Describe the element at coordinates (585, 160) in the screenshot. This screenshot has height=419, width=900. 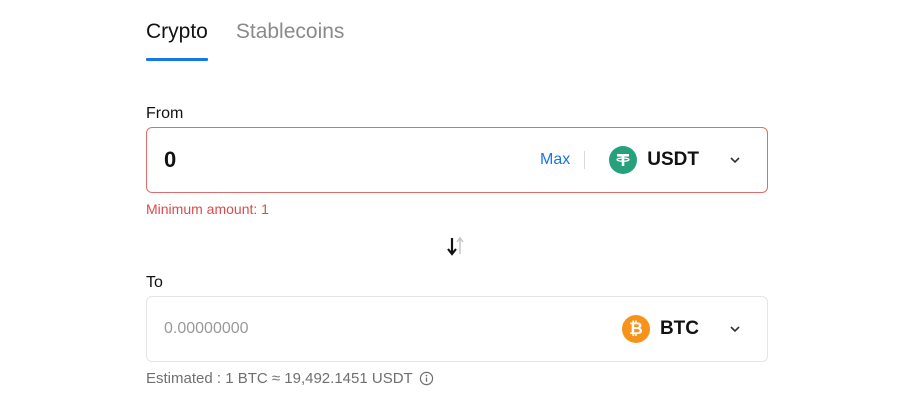
I see `divider` at that location.